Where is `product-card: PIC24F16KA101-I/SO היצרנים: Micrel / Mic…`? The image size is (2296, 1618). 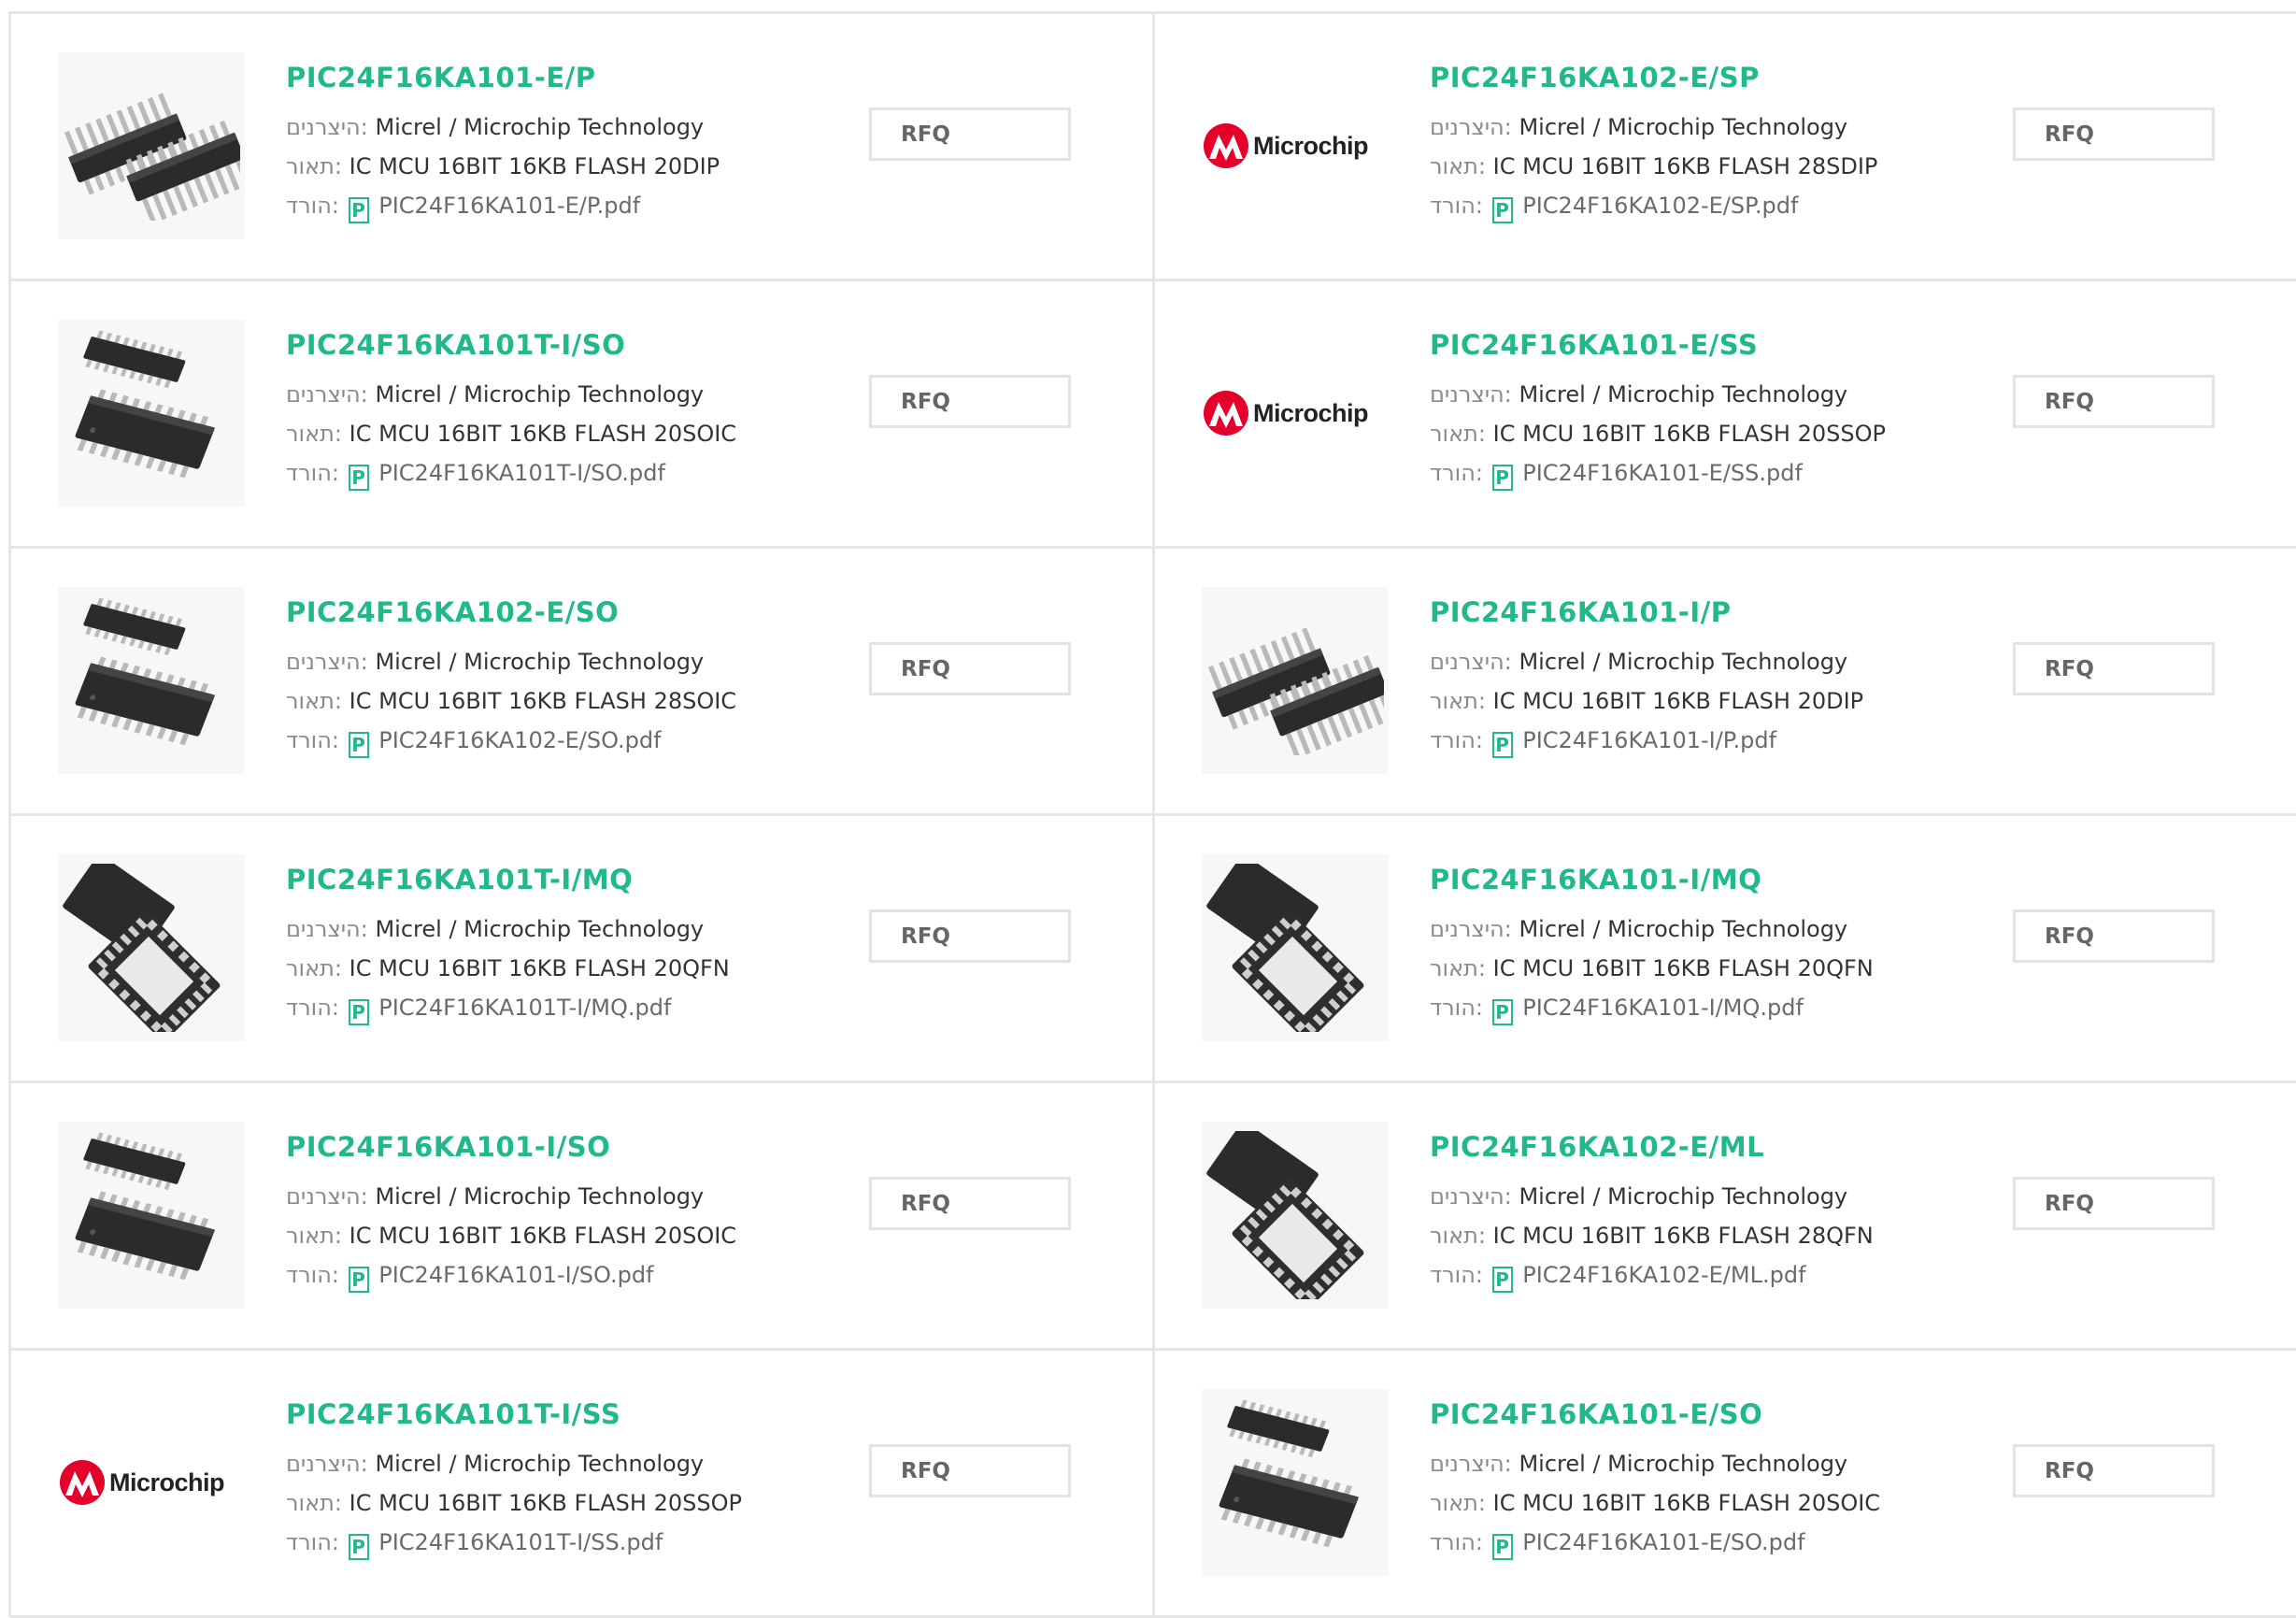 product-card: PIC24F16KA101-I/SO היצרנים: Micrel / Mic… is located at coordinates (583, 1217).